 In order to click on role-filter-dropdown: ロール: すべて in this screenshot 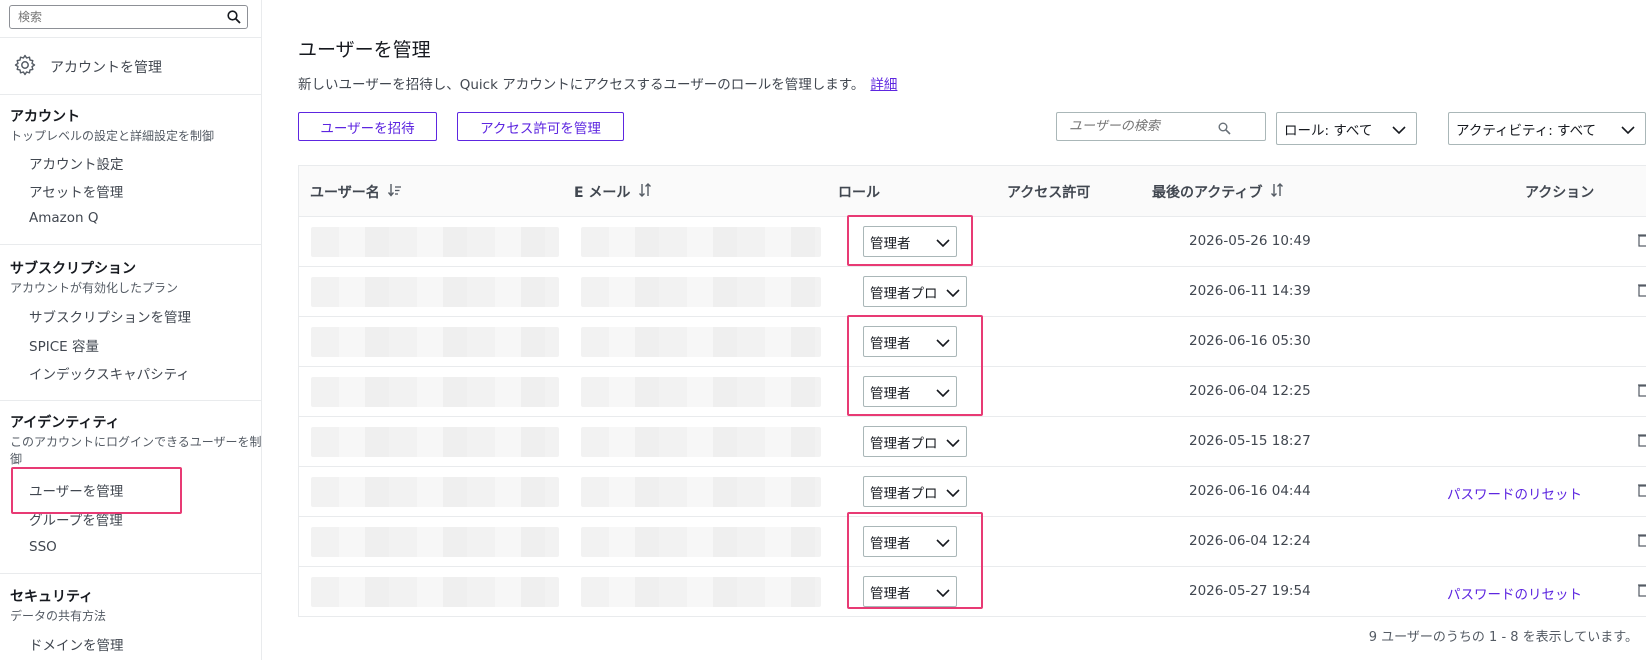, I will do `click(1346, 128)`.